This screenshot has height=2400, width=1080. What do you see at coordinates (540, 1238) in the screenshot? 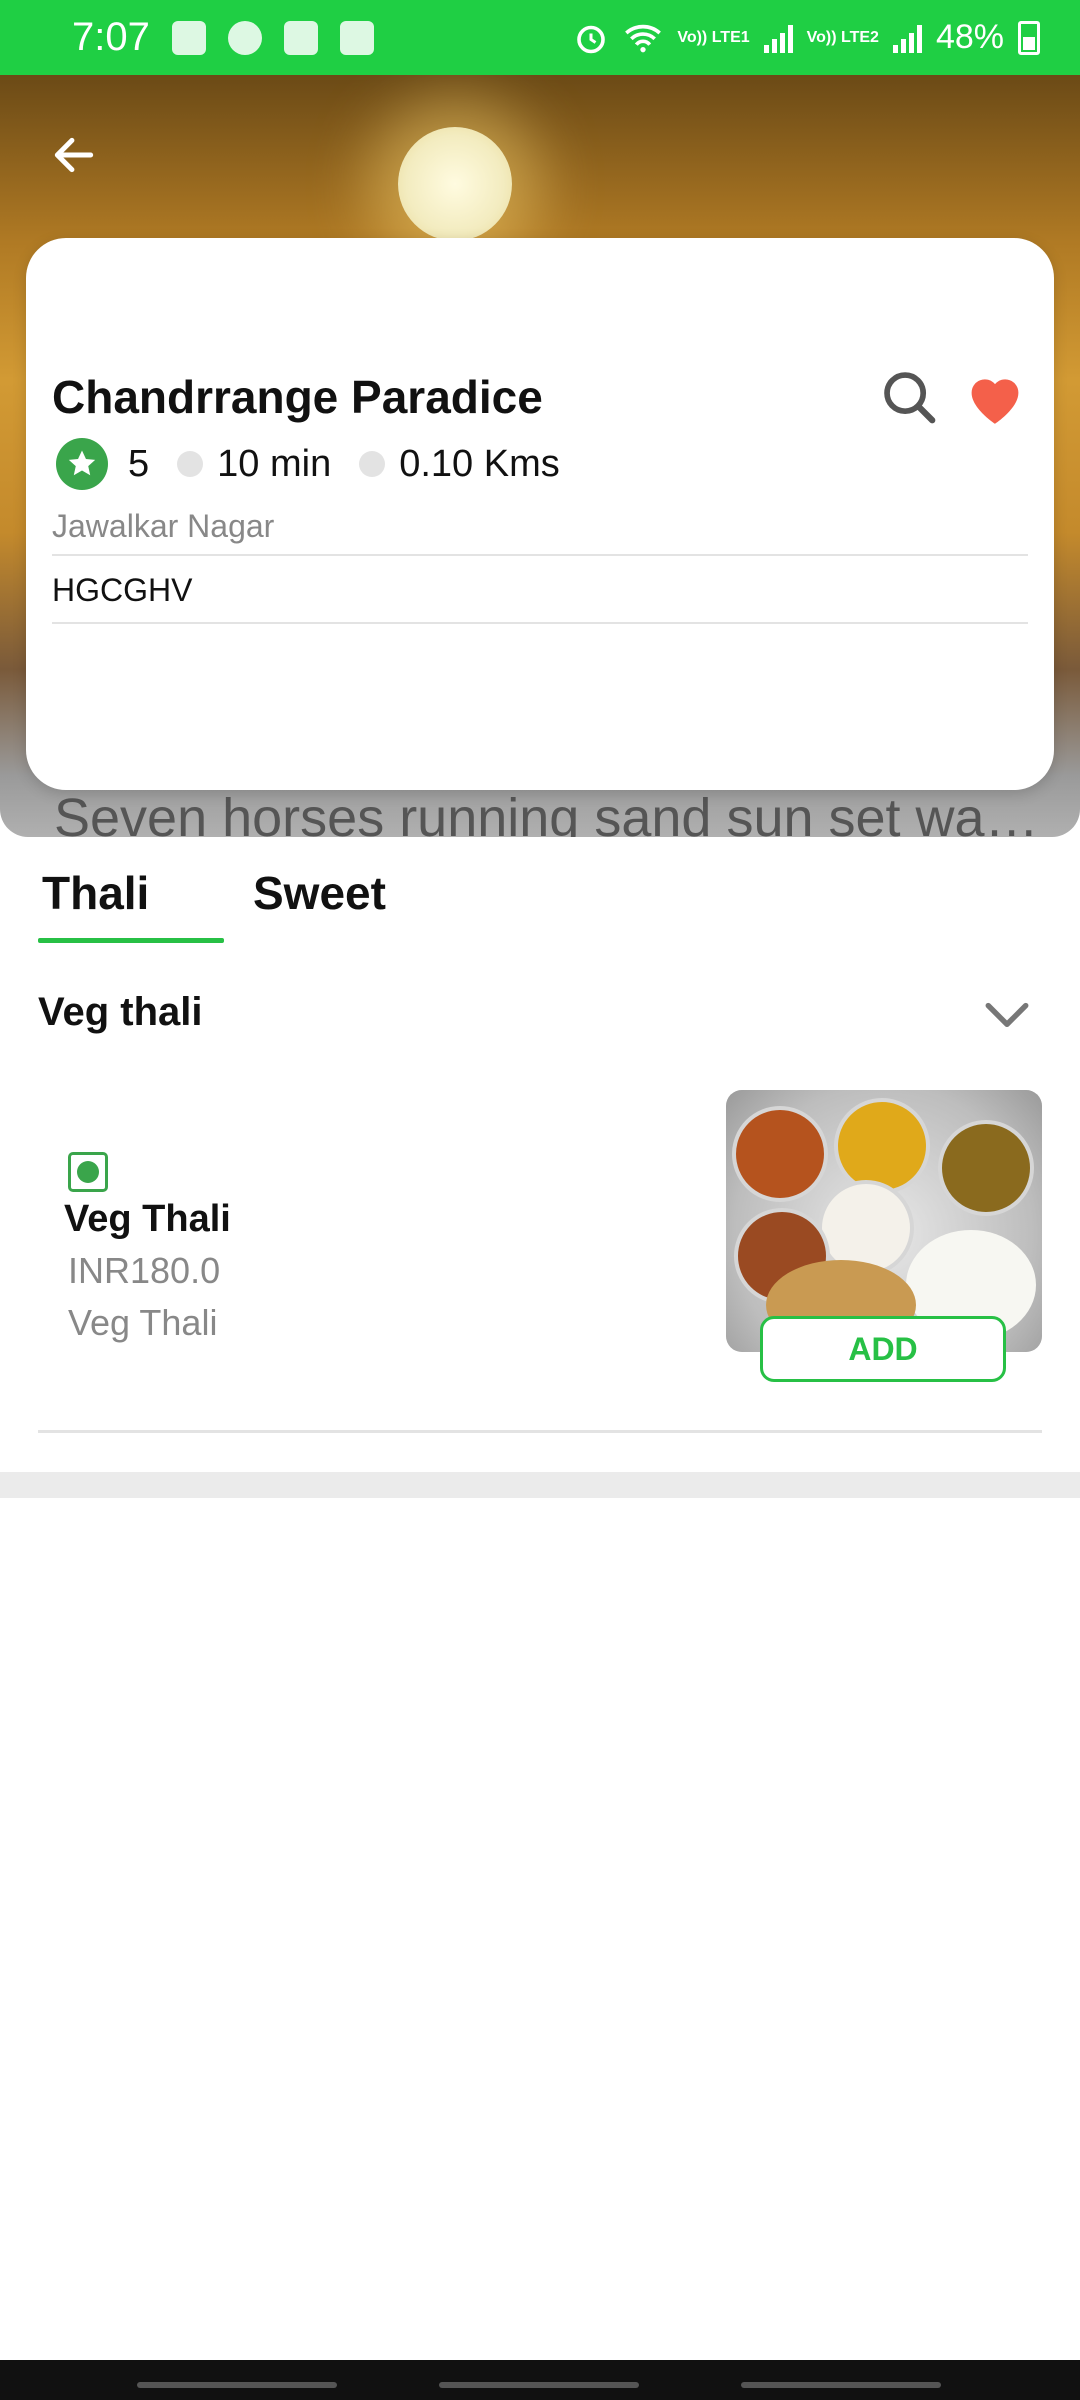
I see `menu-item: Veg Thali INR180.0 Veg Thali ADD` at bounding box center [540, 1238].